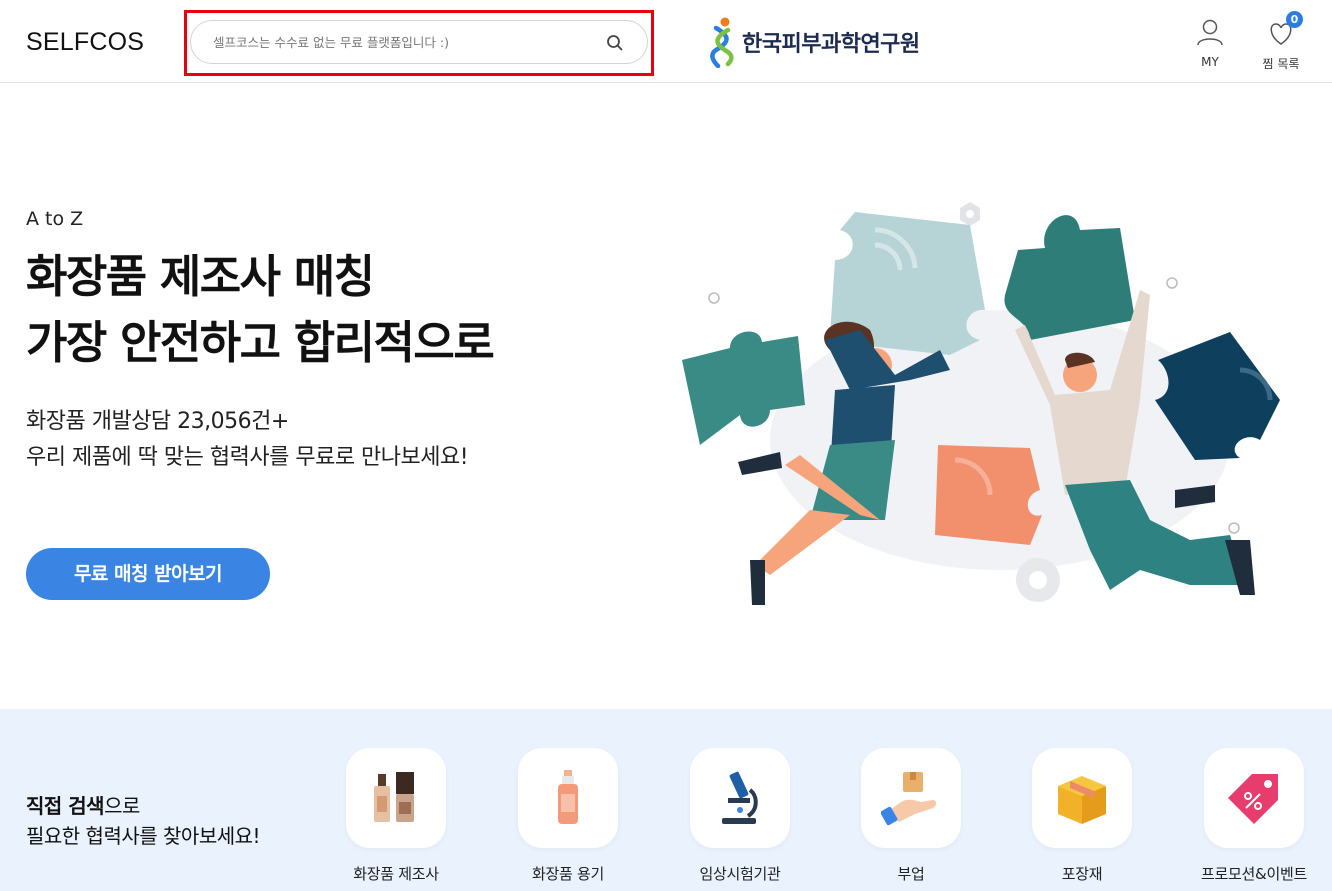 The width and height of the screenshot is (1332, 891). I want to click on dna-helix-icon, so click(722, 42).